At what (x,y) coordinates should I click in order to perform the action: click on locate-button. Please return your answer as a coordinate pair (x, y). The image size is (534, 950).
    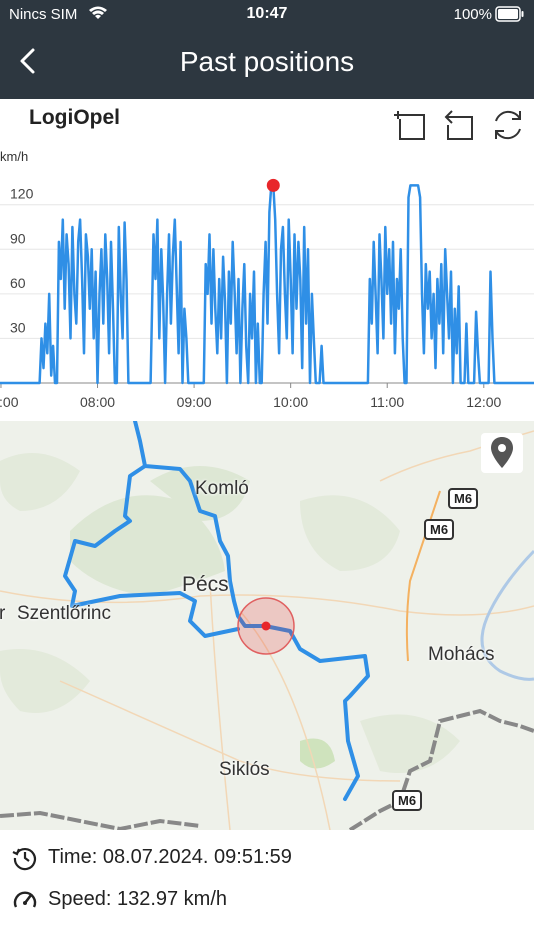
    Looking at the image, I should click on (502, 453).